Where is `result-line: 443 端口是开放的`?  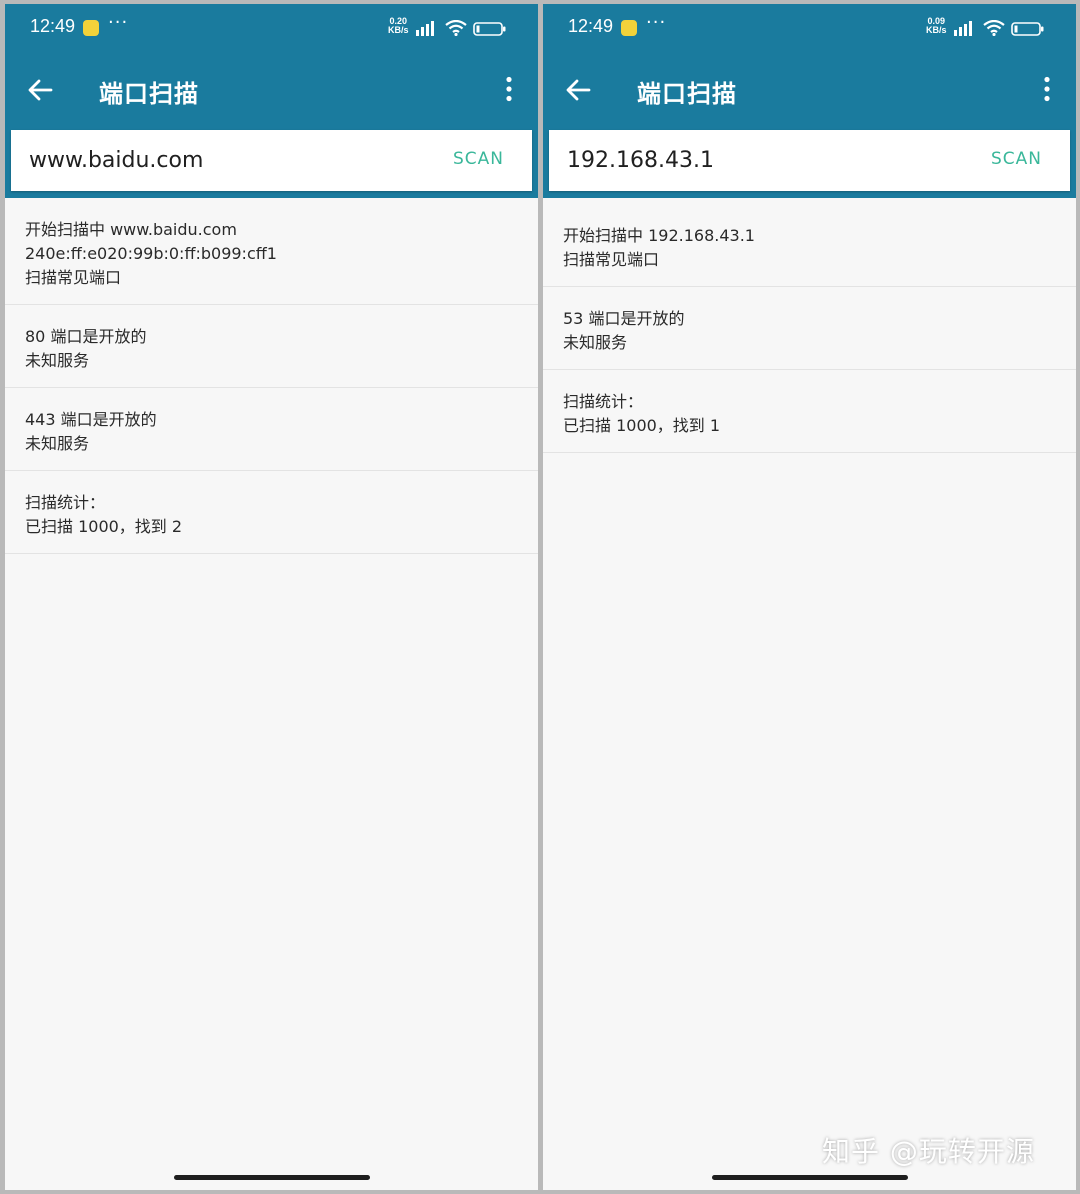 result-line: 443 端口是开放的 is located at coordinates (91, 419).